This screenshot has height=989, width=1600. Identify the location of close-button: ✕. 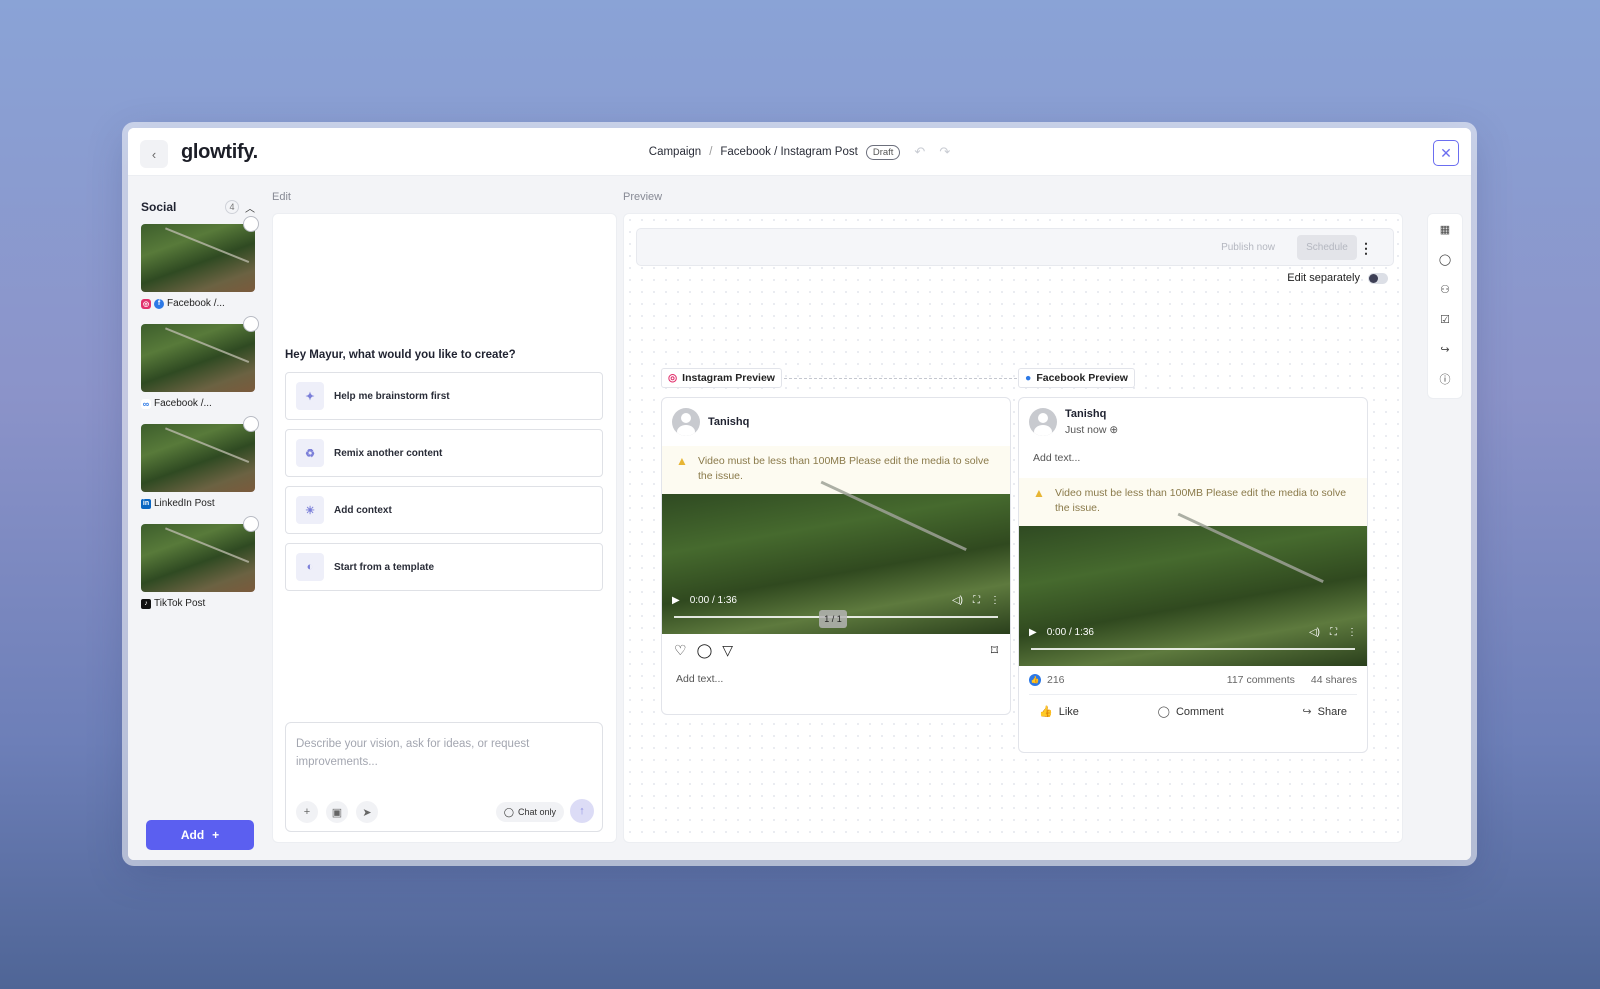
(1446, 153).